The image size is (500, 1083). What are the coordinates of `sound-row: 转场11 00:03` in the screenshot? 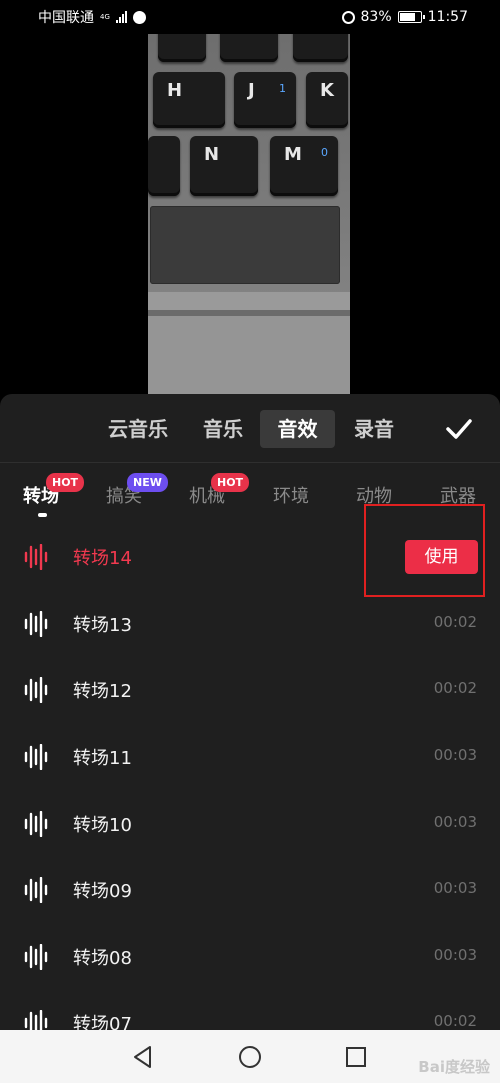 It's located at (250, 757).